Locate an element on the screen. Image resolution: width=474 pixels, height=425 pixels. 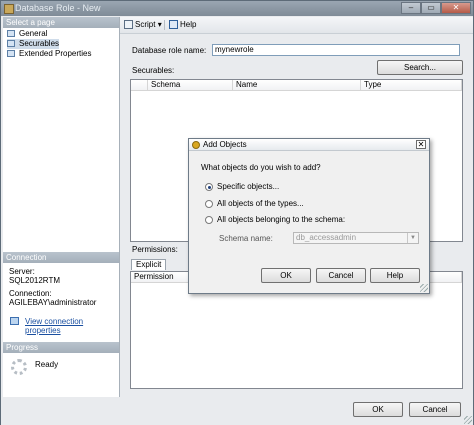
page-extended-properties: Extended Properties is located at coordinates (49, 54).